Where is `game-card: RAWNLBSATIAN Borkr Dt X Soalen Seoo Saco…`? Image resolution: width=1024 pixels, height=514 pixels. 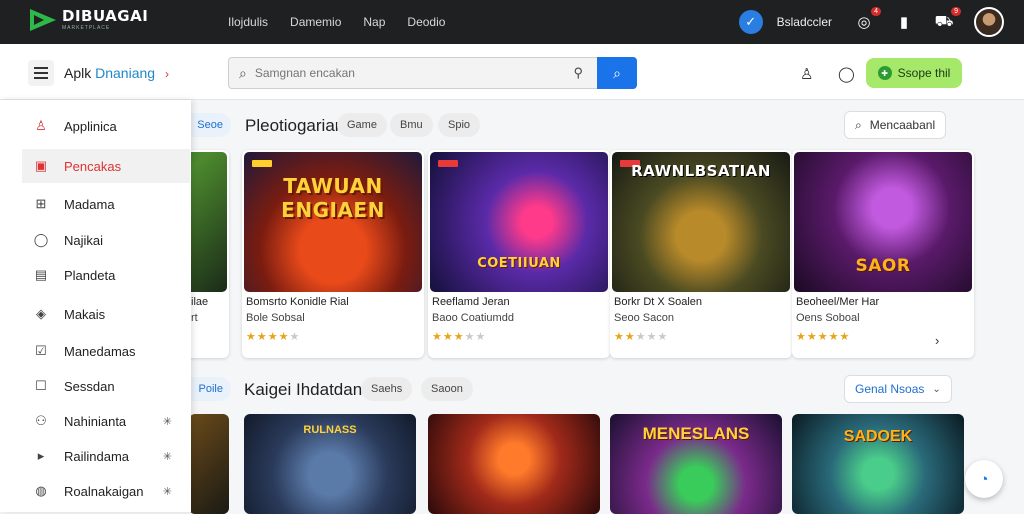
game-card: RAWNLBSATIAN Borkr Dt X Soalen Seoo Saco… is located at coordinates (701, 254).